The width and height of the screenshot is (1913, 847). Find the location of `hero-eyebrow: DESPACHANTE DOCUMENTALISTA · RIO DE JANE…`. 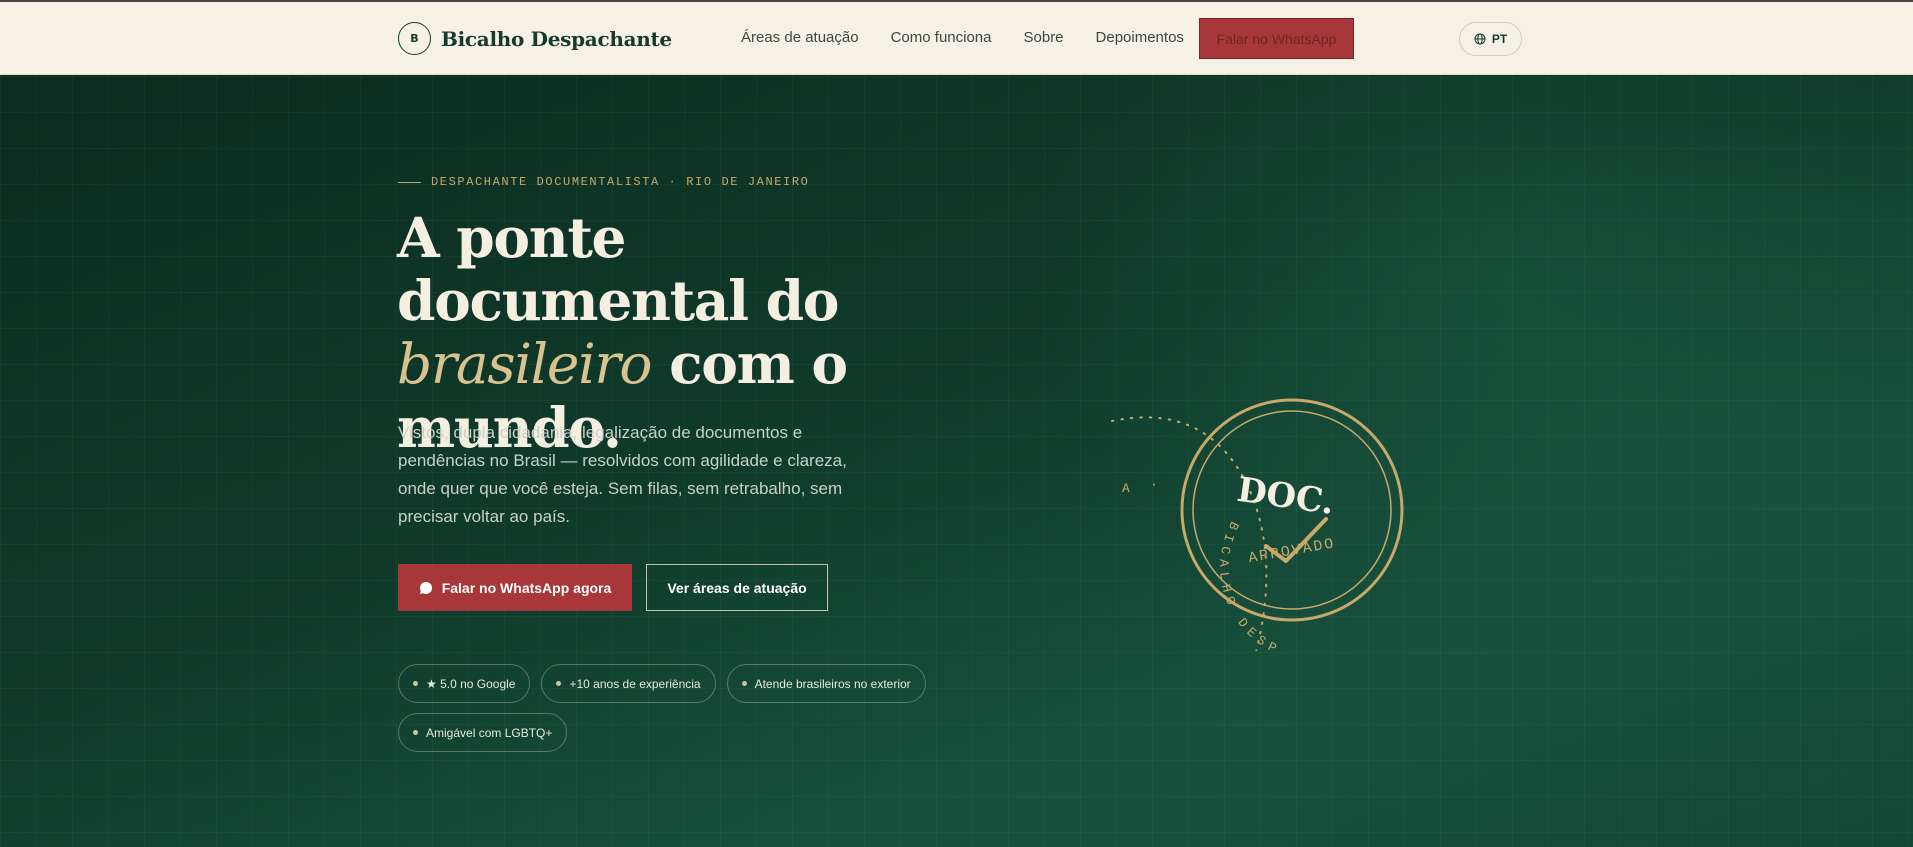

hero-eyebrow: DESPACHANTE DOCUMENTALISTA · RIO DE JANE… is located at coordinates (603, 182).